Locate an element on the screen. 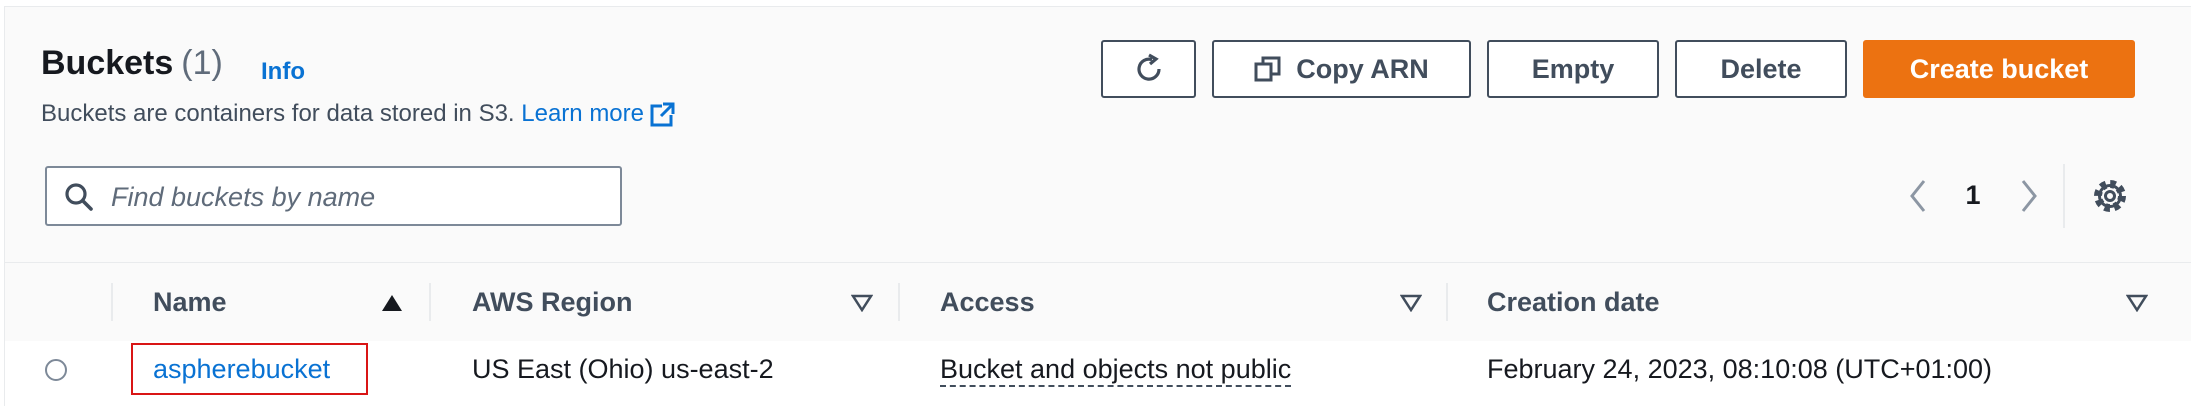 Image resolution: width=2191 pixels, height=406 pixels. row-select-radio is located at coordinates (56, 370).